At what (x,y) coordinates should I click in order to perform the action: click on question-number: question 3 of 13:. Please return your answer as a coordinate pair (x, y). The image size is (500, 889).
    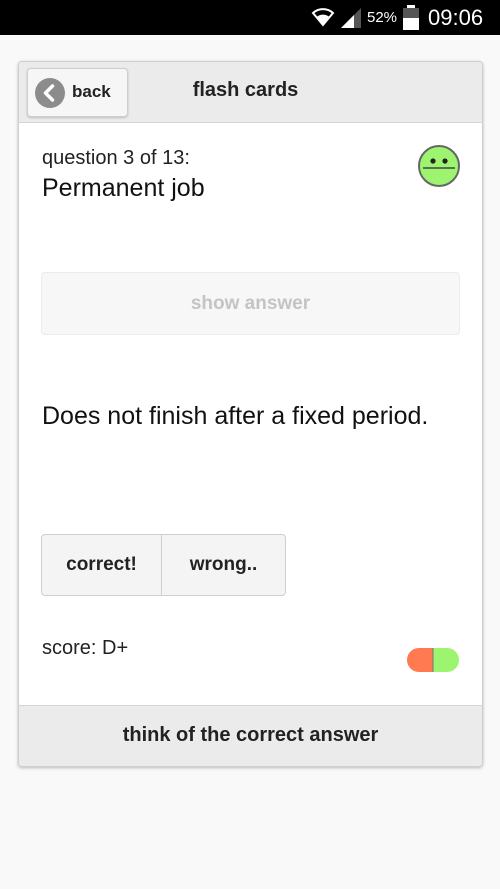
    Looking at the image, I should click on (116, 158).